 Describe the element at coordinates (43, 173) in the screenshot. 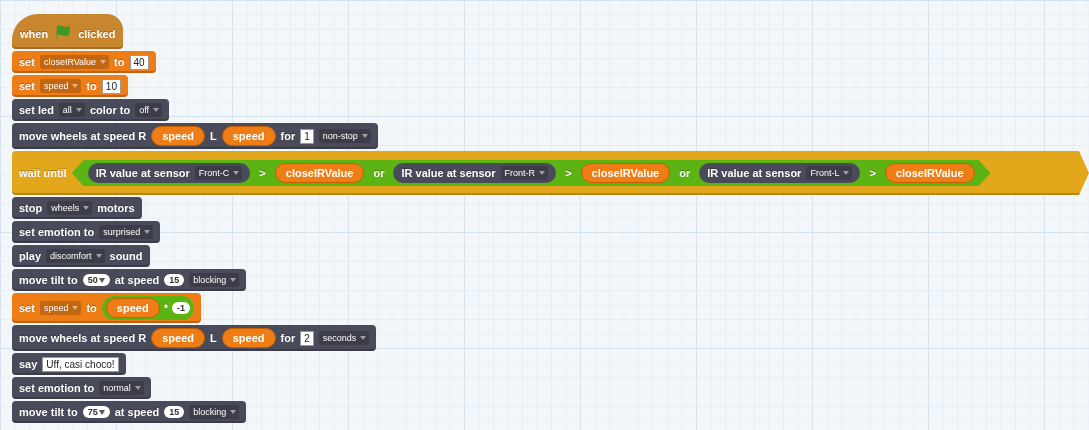

I see `block-label: wait until` at that location.